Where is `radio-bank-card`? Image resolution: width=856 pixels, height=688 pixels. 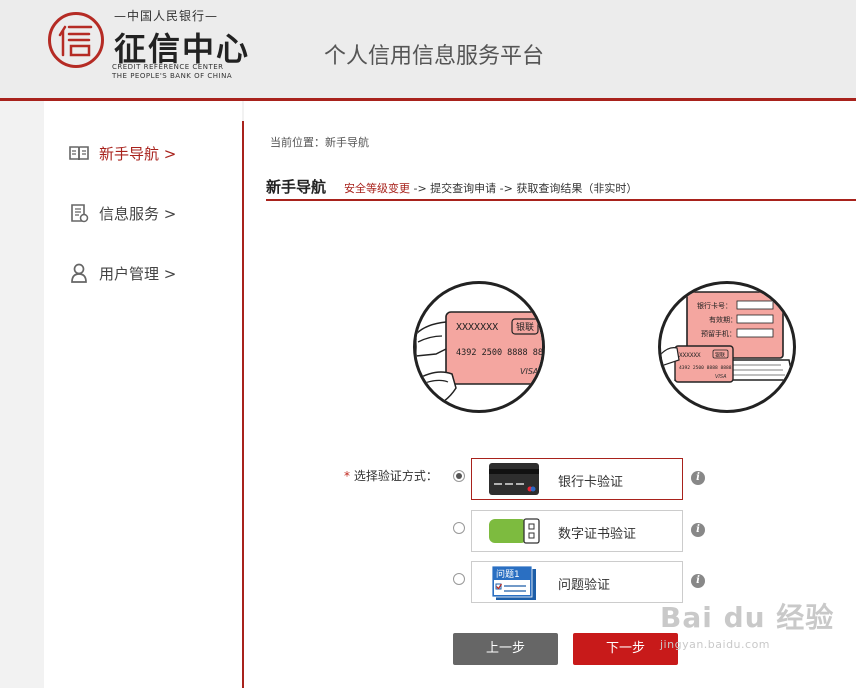
radio-bank-card is located at coordinates (459, 476).